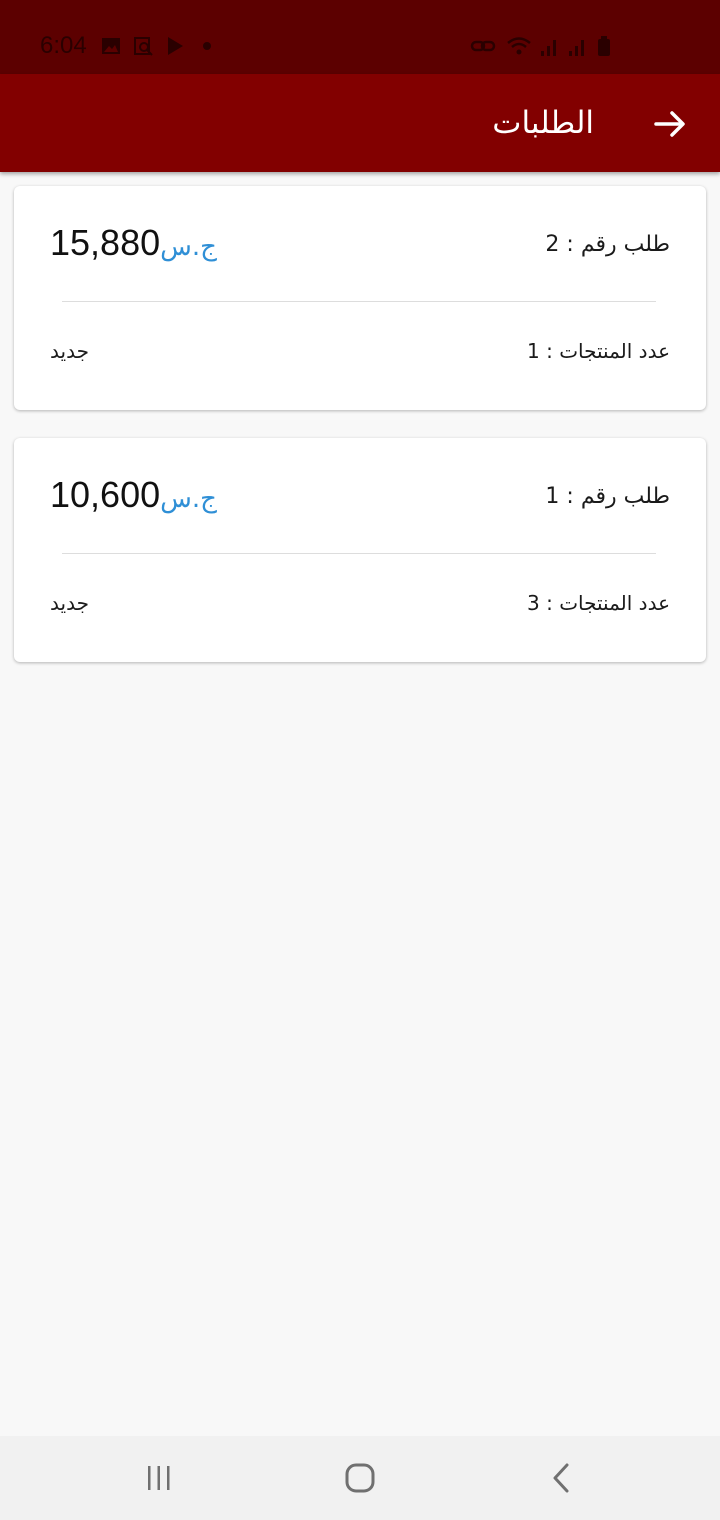 The height and width of the screenshot is (1520, 720). Describe the element at coordinates (598, 603) in the screenshot. I see `order-items-count: عدد المنتجات : 3` at that location.